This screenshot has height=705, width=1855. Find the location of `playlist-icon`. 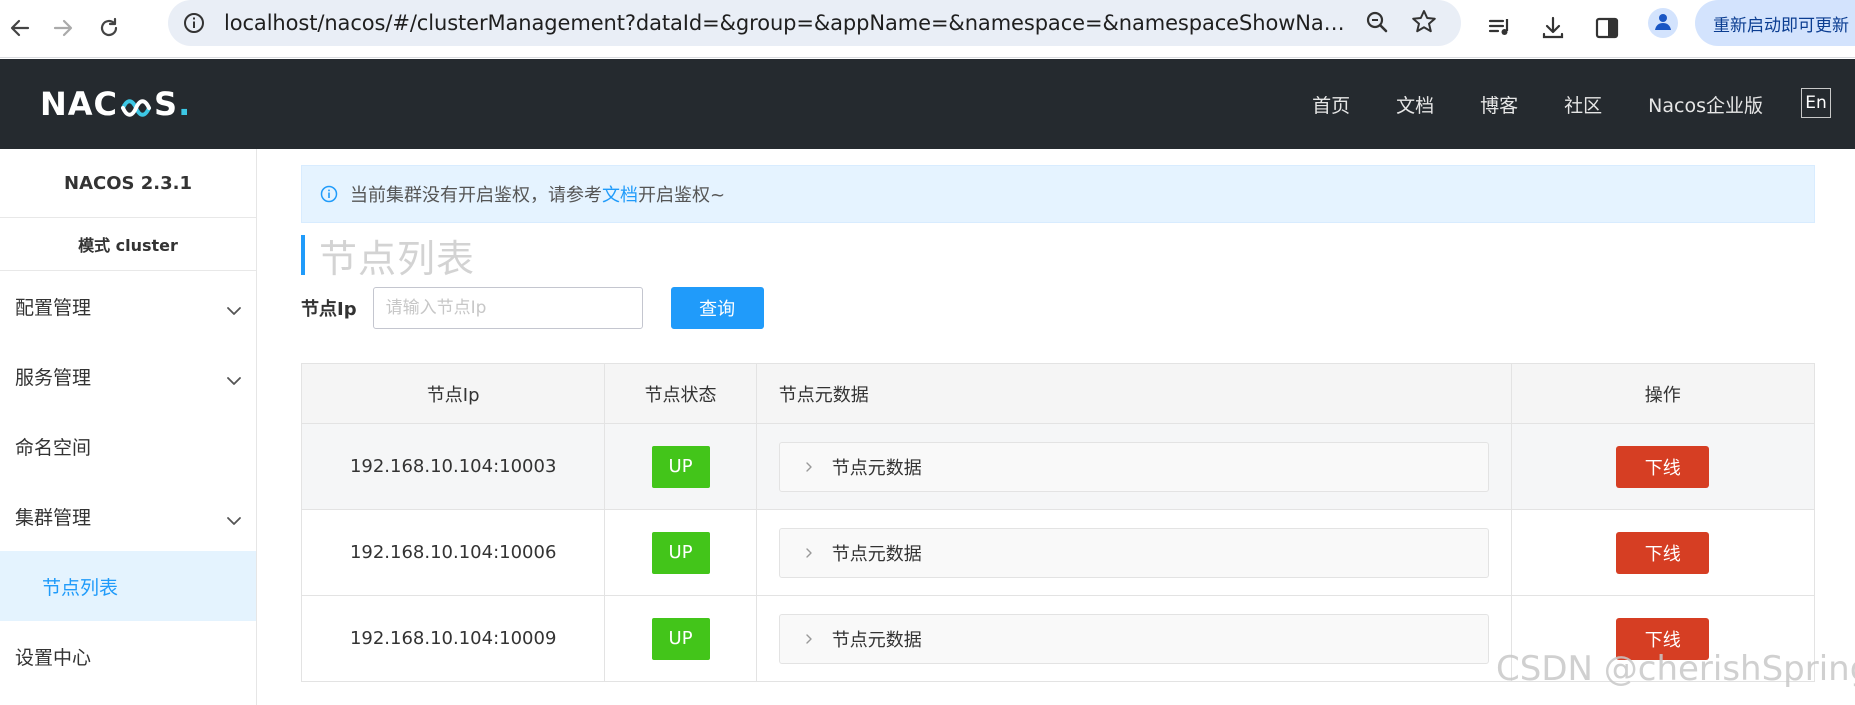

playlist-icon is located at coordinates (1500, 28).